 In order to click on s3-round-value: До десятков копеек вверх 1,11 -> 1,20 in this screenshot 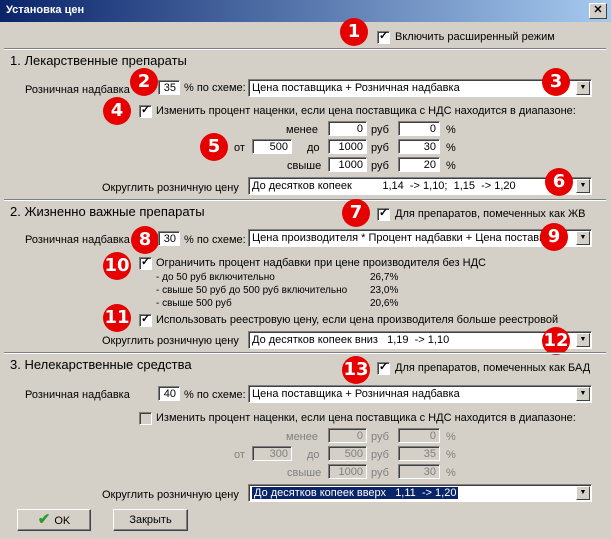, I will do `click(355, 493)`.